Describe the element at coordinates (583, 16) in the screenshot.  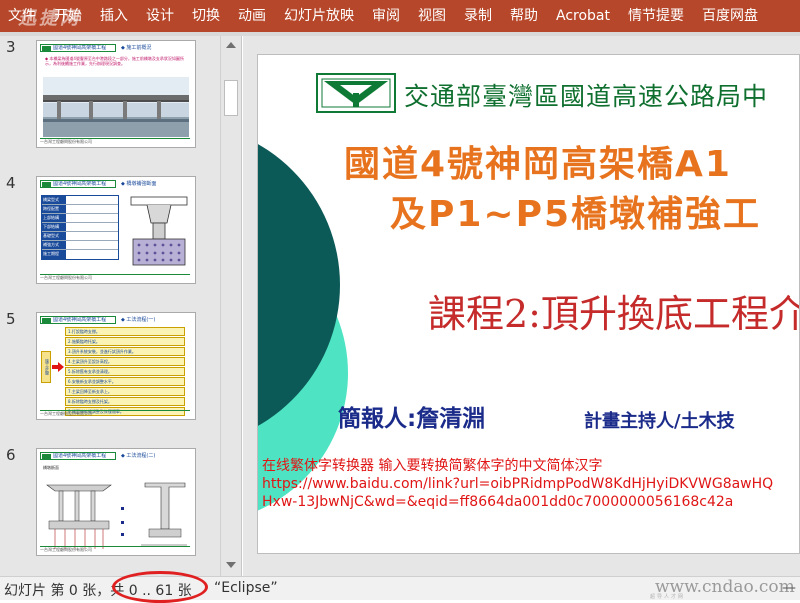
I see `tab-acrobat: Acrobat` at that location.